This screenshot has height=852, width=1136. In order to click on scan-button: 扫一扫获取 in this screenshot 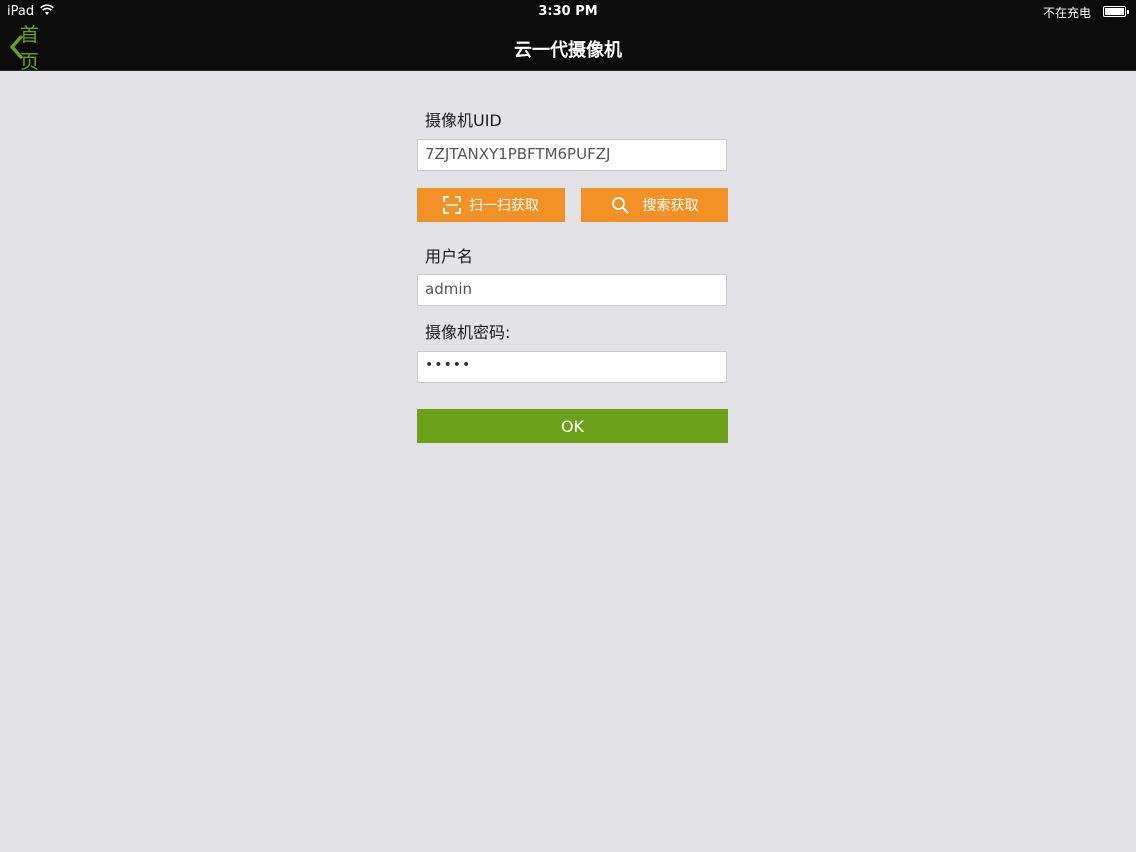, I will do `click(491, 205)`.